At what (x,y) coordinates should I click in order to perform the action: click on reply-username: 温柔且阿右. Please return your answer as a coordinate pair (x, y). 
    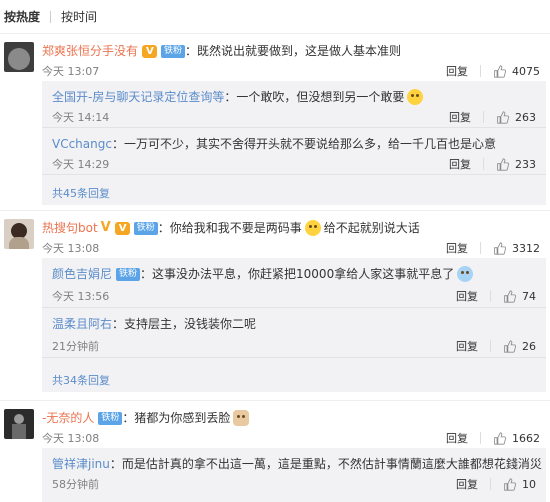
    Looking at the image, I should click on (82, 324).